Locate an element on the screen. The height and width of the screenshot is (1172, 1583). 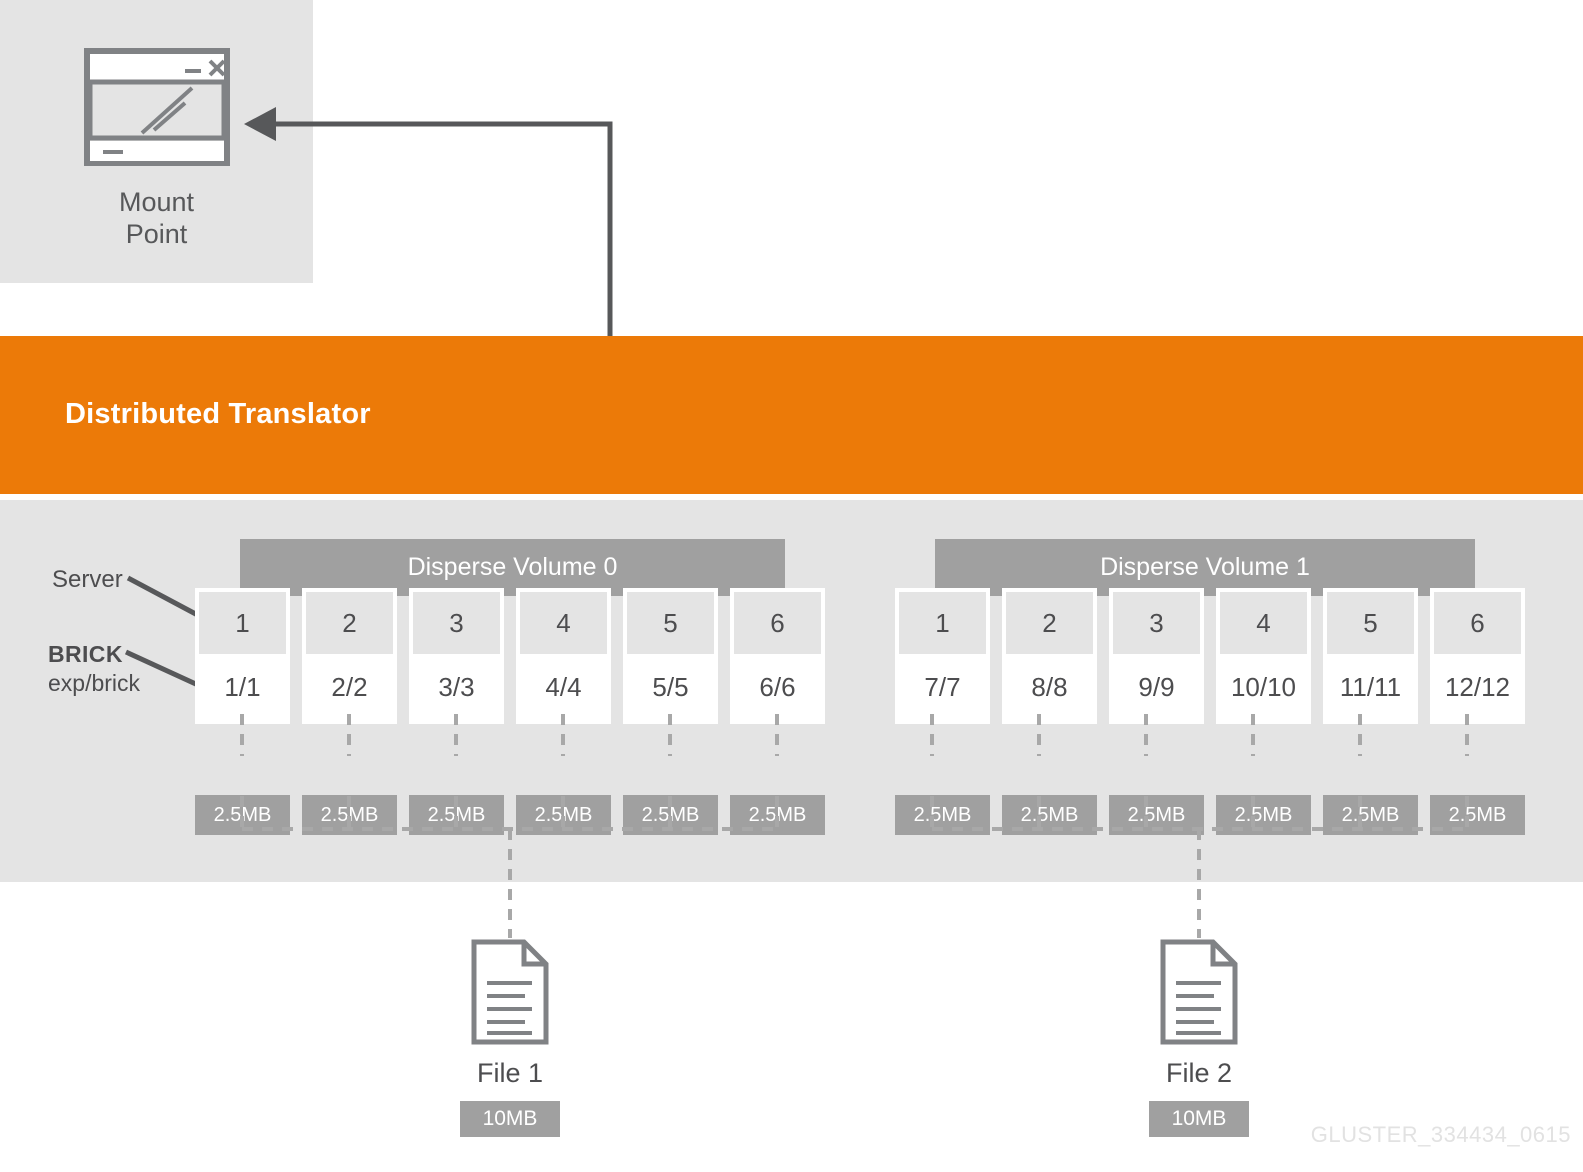
brick-cell: 4/4 is located at coordinates (563, 687).